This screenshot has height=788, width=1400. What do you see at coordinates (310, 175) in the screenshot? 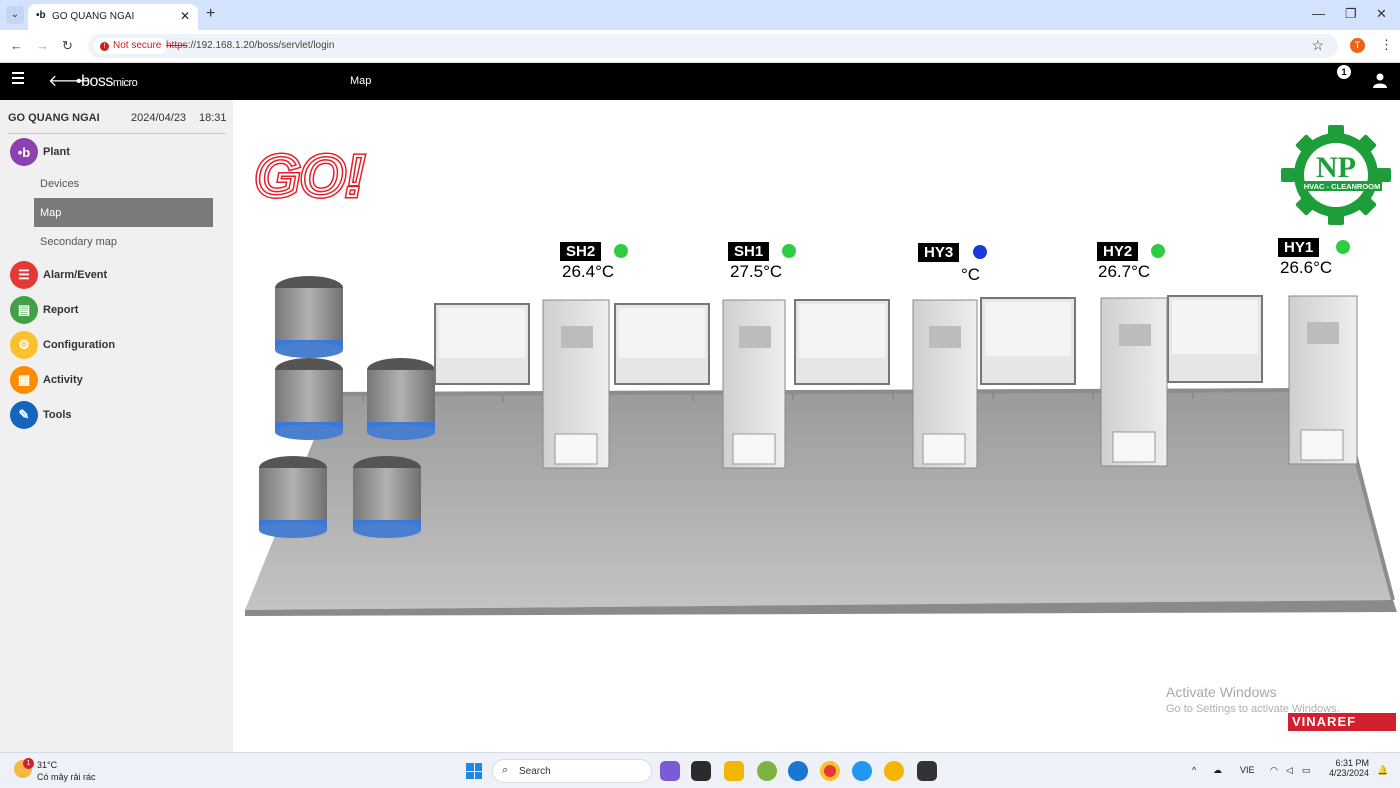
I see `svg-text: GO!` at bounding box center [310, 175].